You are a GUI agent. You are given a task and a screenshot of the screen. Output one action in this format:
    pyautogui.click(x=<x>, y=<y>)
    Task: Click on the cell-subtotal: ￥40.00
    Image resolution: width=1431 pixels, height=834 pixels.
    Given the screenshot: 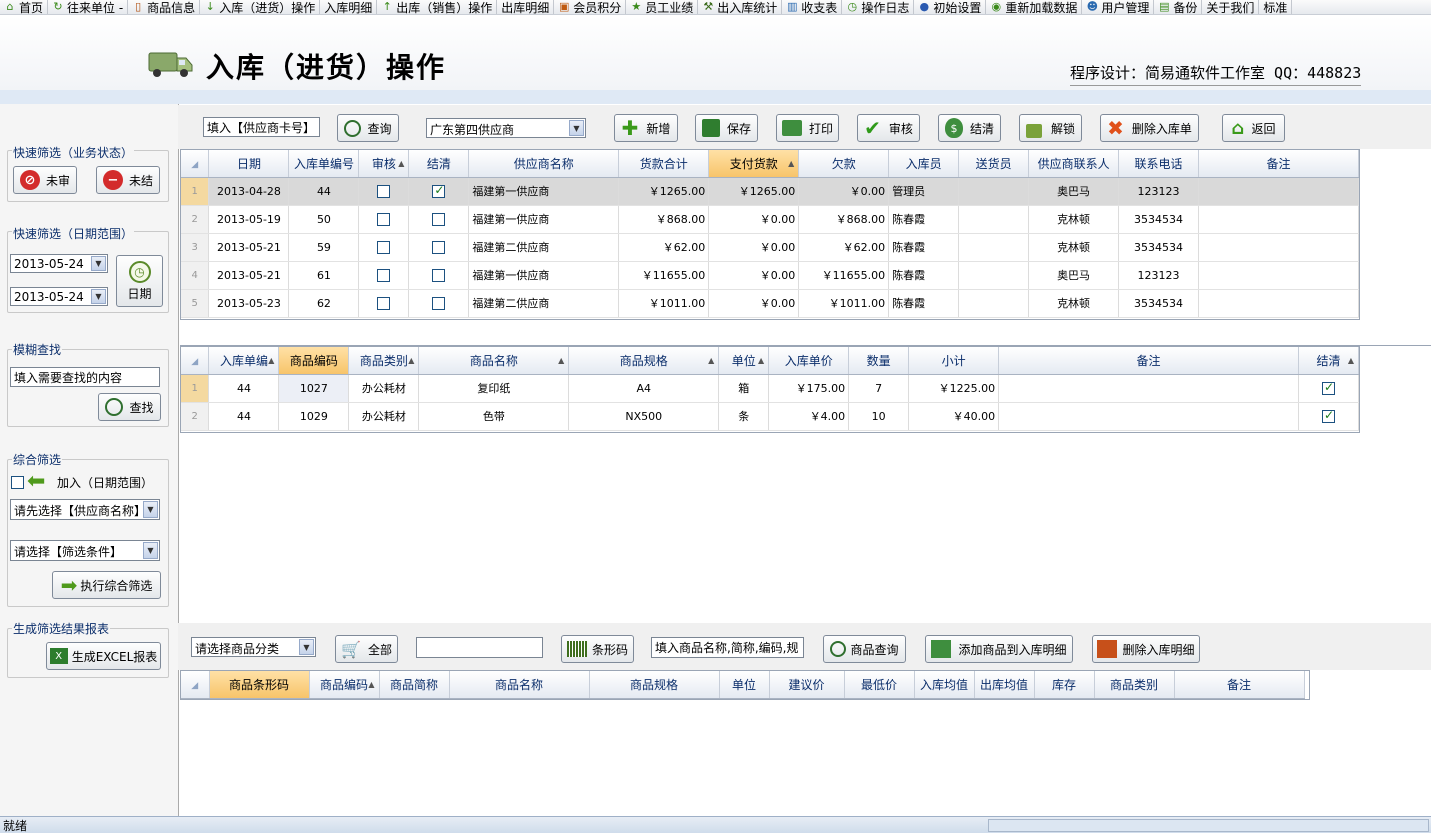 What is the action you would take?
    pyautogui.click(x=954, y=416)
    